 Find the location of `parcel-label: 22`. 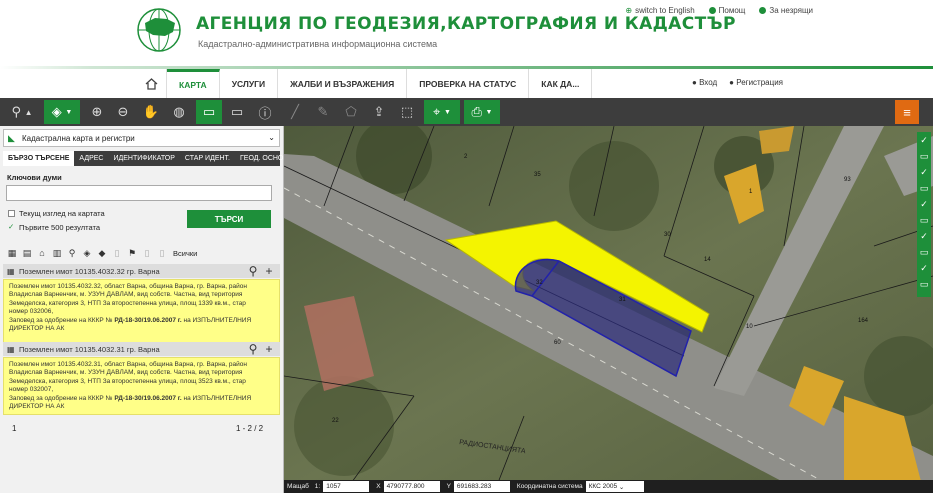

parcel-label: 22 is located at coordinates (335, 421).